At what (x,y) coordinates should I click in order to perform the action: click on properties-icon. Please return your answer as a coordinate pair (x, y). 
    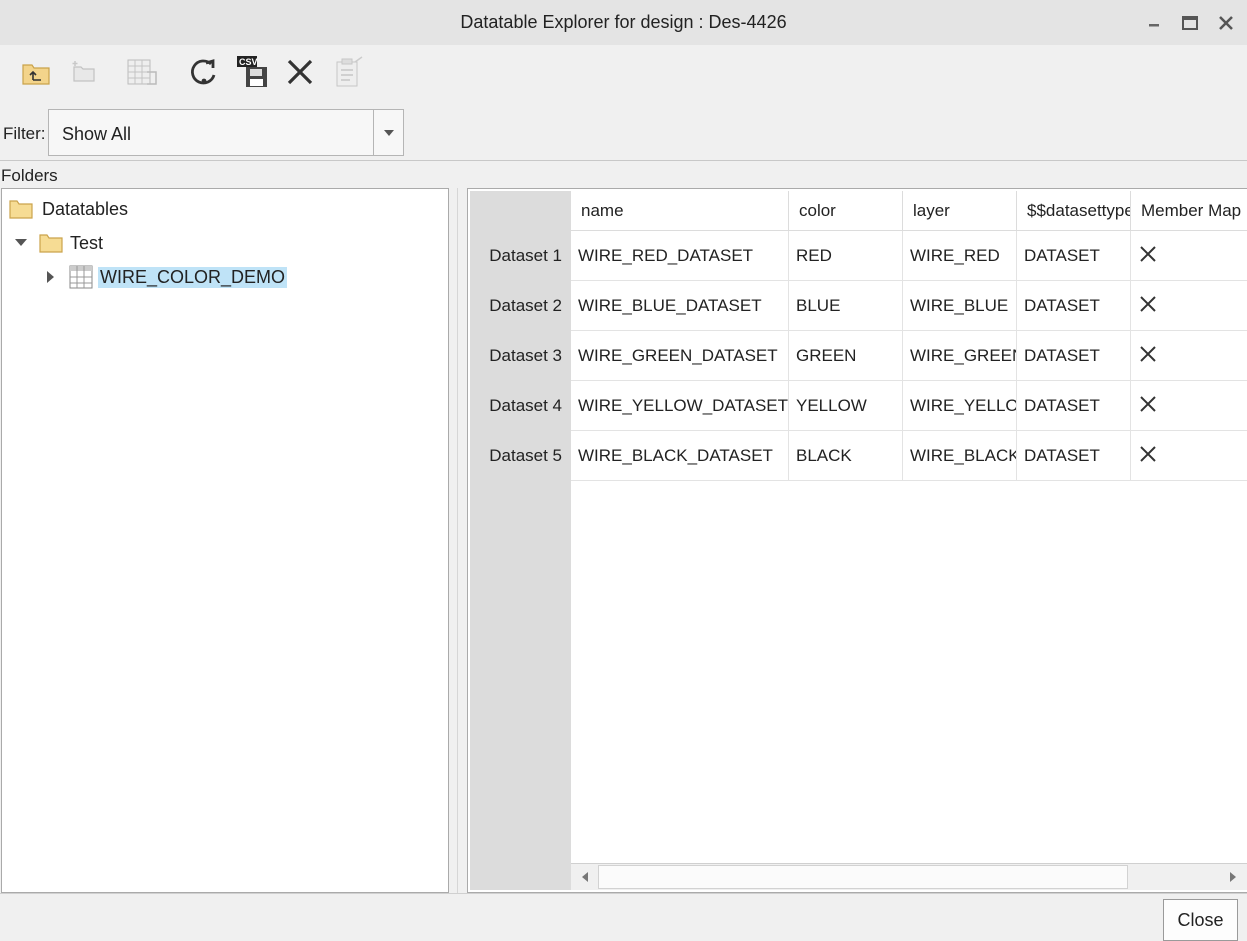
    Looking at the image, I should click on (349, 71).